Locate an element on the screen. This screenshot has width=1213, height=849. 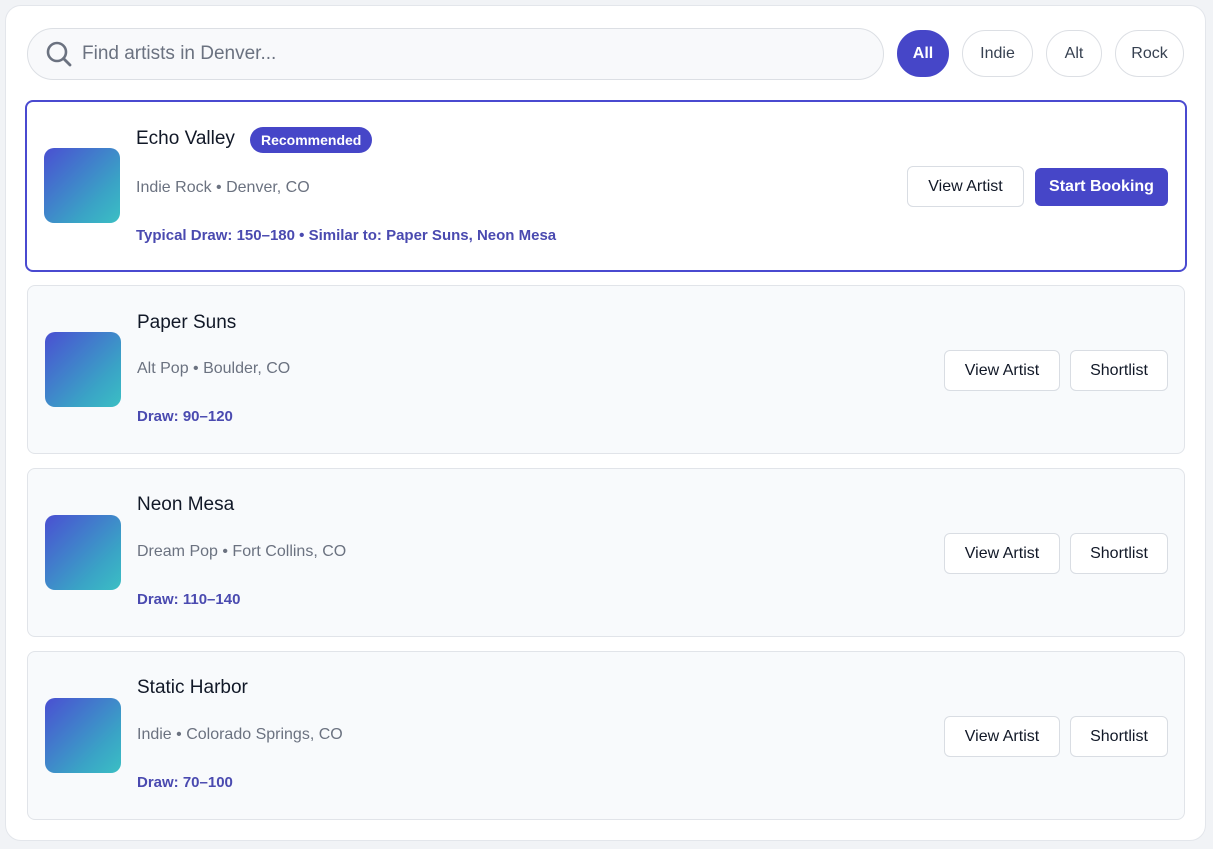
artist-meta: Dream Pop • Fort Collins, CO is located at coordinates (242, 551).